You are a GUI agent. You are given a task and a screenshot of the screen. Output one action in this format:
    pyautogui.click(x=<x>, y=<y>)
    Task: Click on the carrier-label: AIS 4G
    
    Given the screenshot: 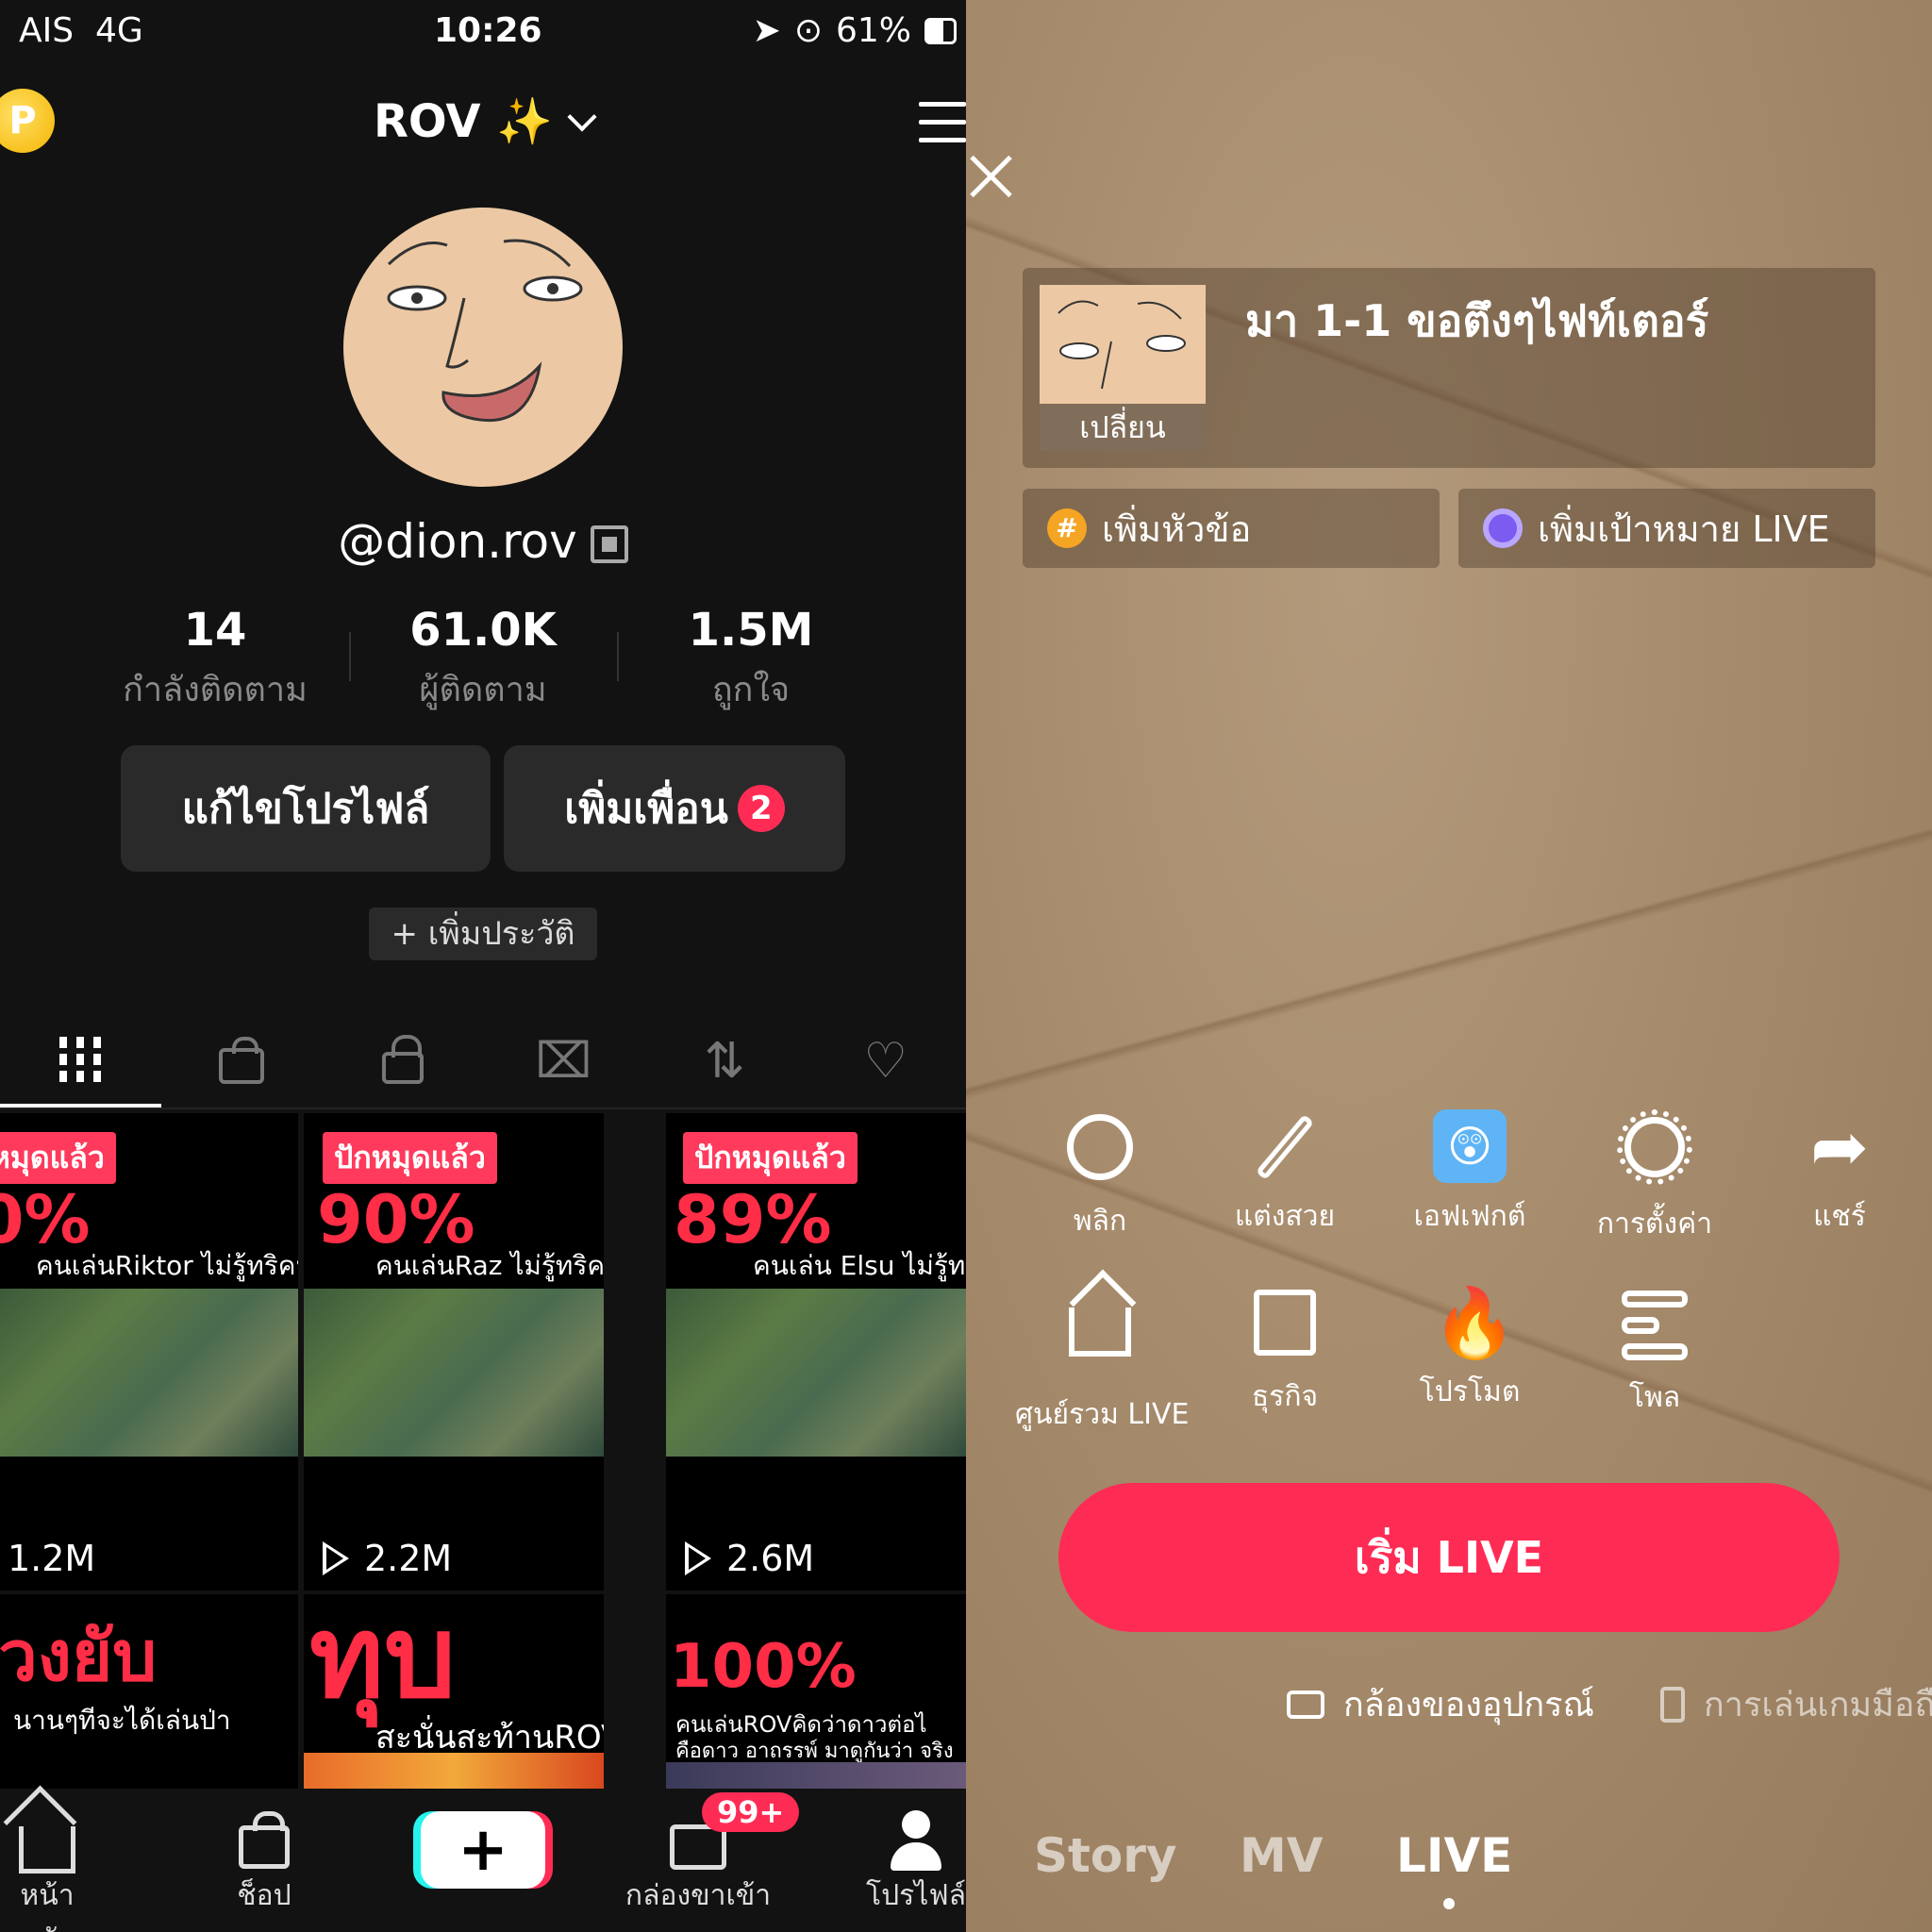 What is the action you would take?
    pyautogui.click(x=81, y=30)
    